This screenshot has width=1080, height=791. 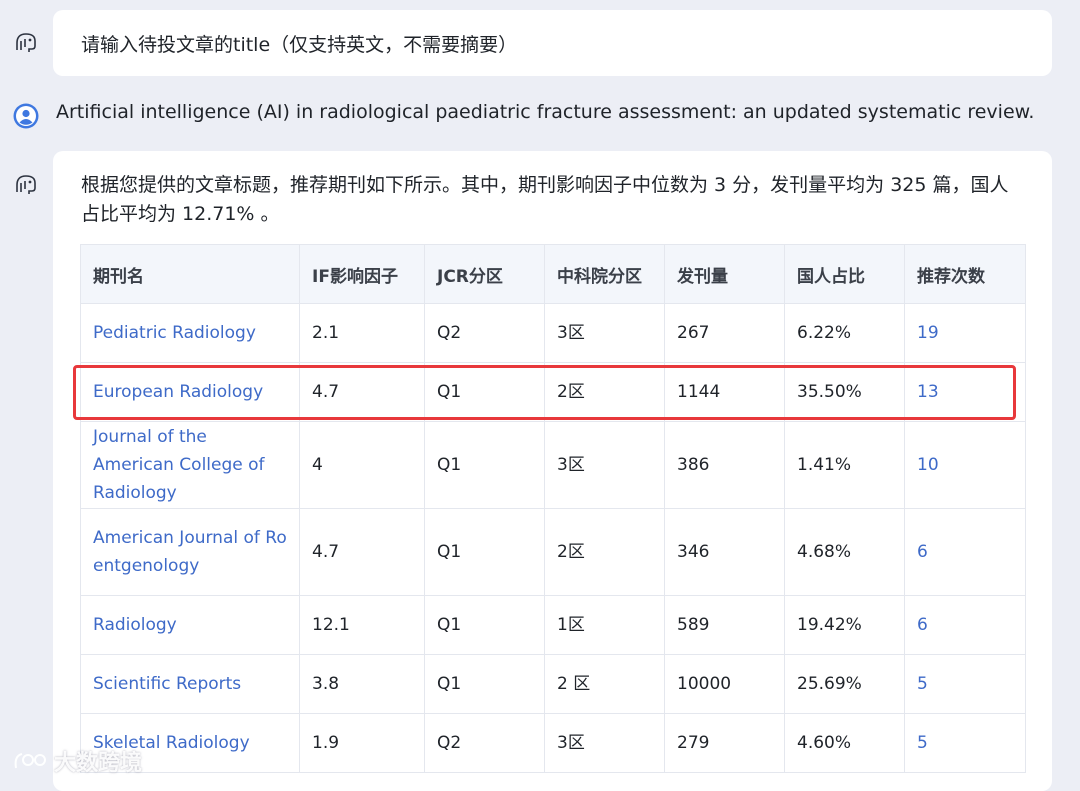 What do you see at coordinates (844, 333) in the screenshot?
I see `cn-ratio-cell: 6.22%` at bounding box center [844, 333].